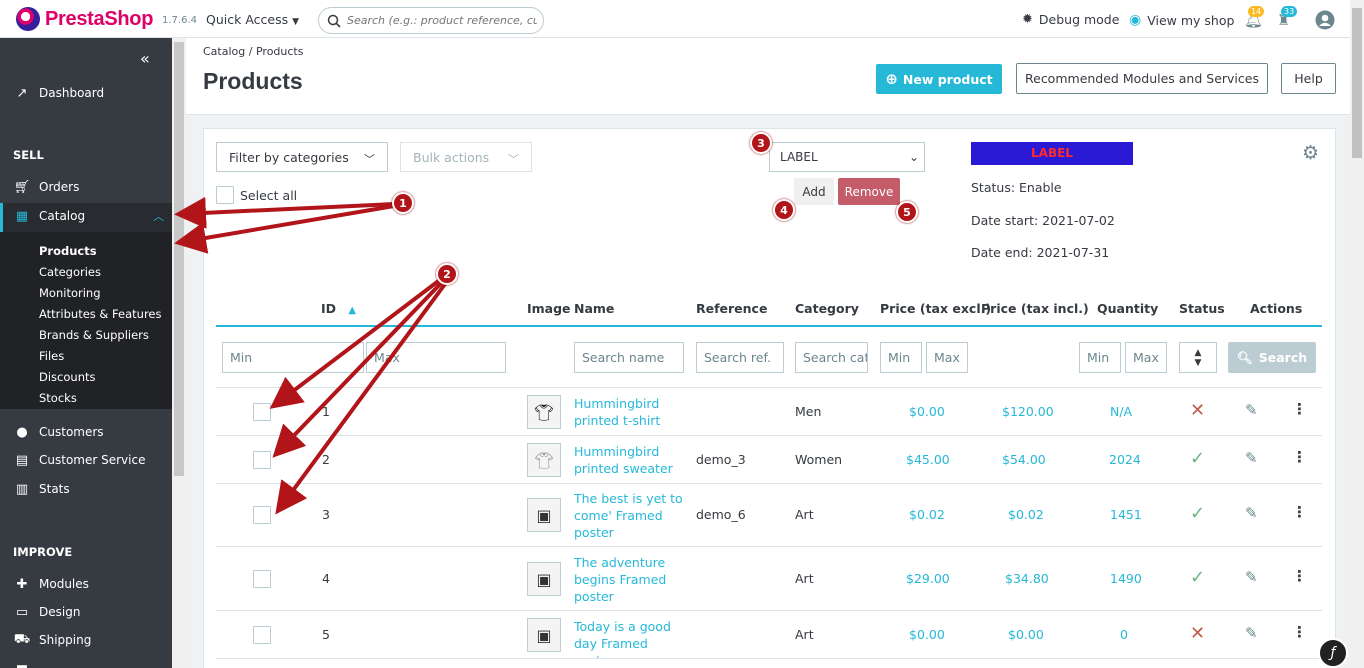 The width and height of the screenshot is (1364, 668). I want to click on symfony-toolbar-icon: ƒ, so click(1333, 653).